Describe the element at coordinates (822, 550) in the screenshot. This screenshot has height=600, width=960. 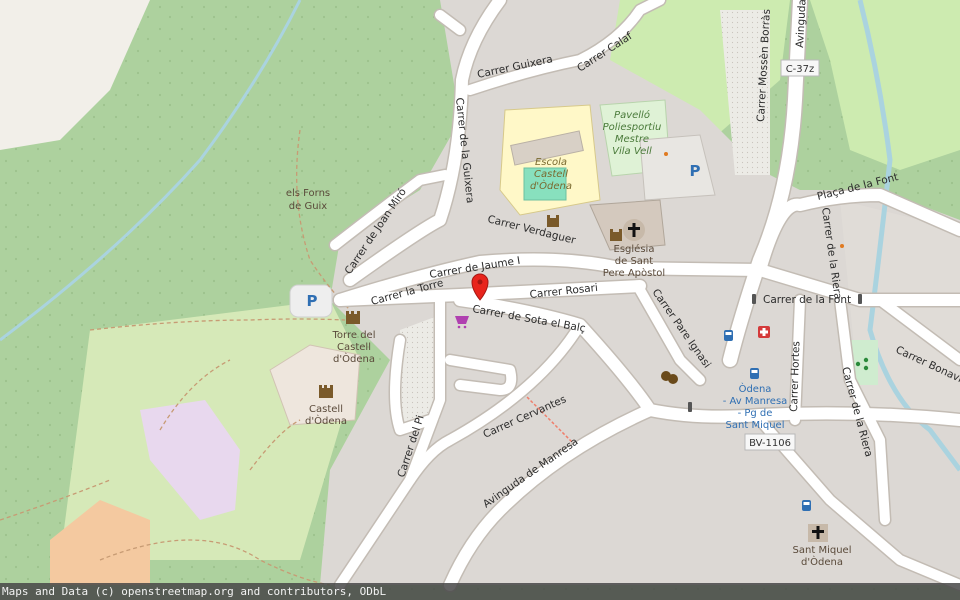
I see `chapel-label: Sant Miquel` at that location.